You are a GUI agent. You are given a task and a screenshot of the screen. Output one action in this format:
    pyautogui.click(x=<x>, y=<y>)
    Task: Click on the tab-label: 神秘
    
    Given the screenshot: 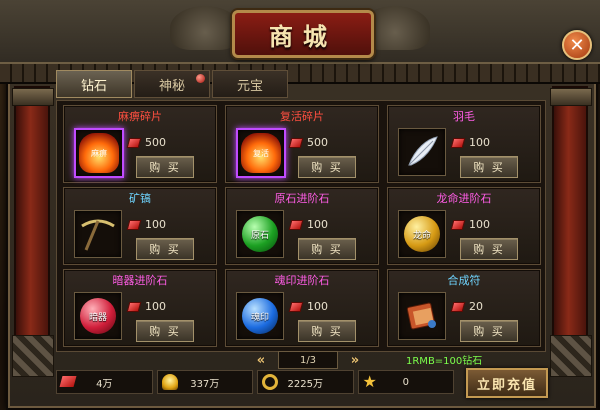 What is the action you would take?
    pyautogui.click(x=171, y=86)
    